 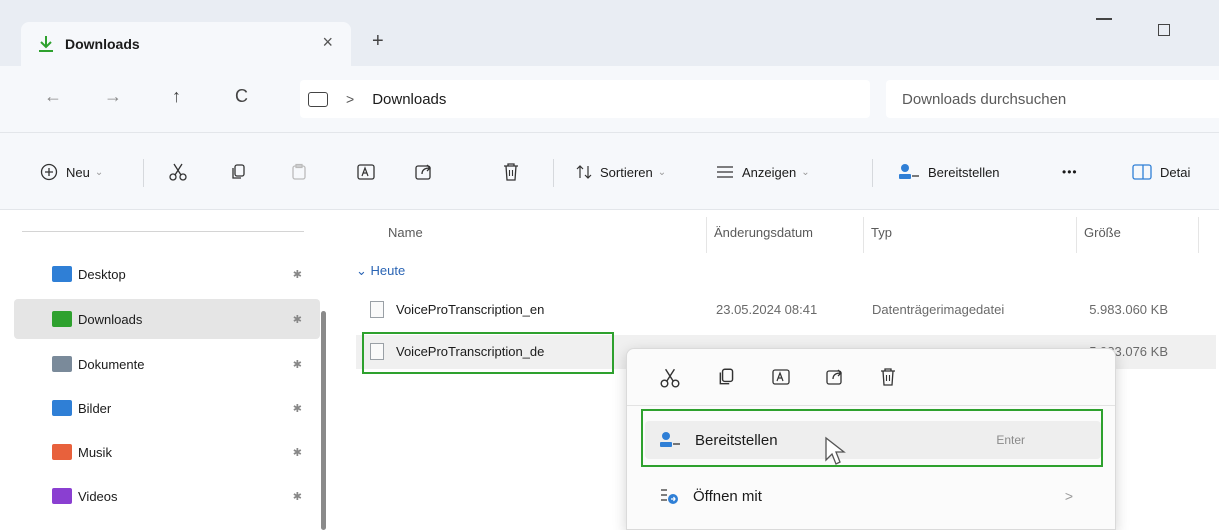 What do you see at coordinates (1128, 309) in the screenshot?
I see `file-size: 5.983.060 KB` at bounding box center [1128, 309].